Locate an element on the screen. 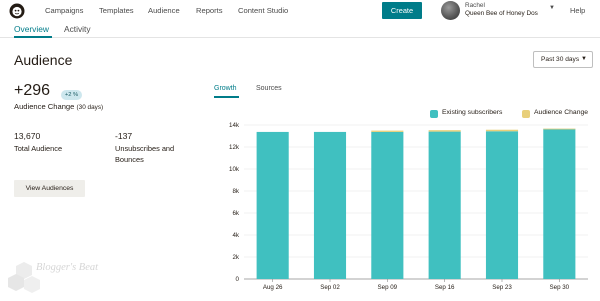 This screenshot has height=301, width=600. nav-audience: Audience is located at coordinates (164, 10).